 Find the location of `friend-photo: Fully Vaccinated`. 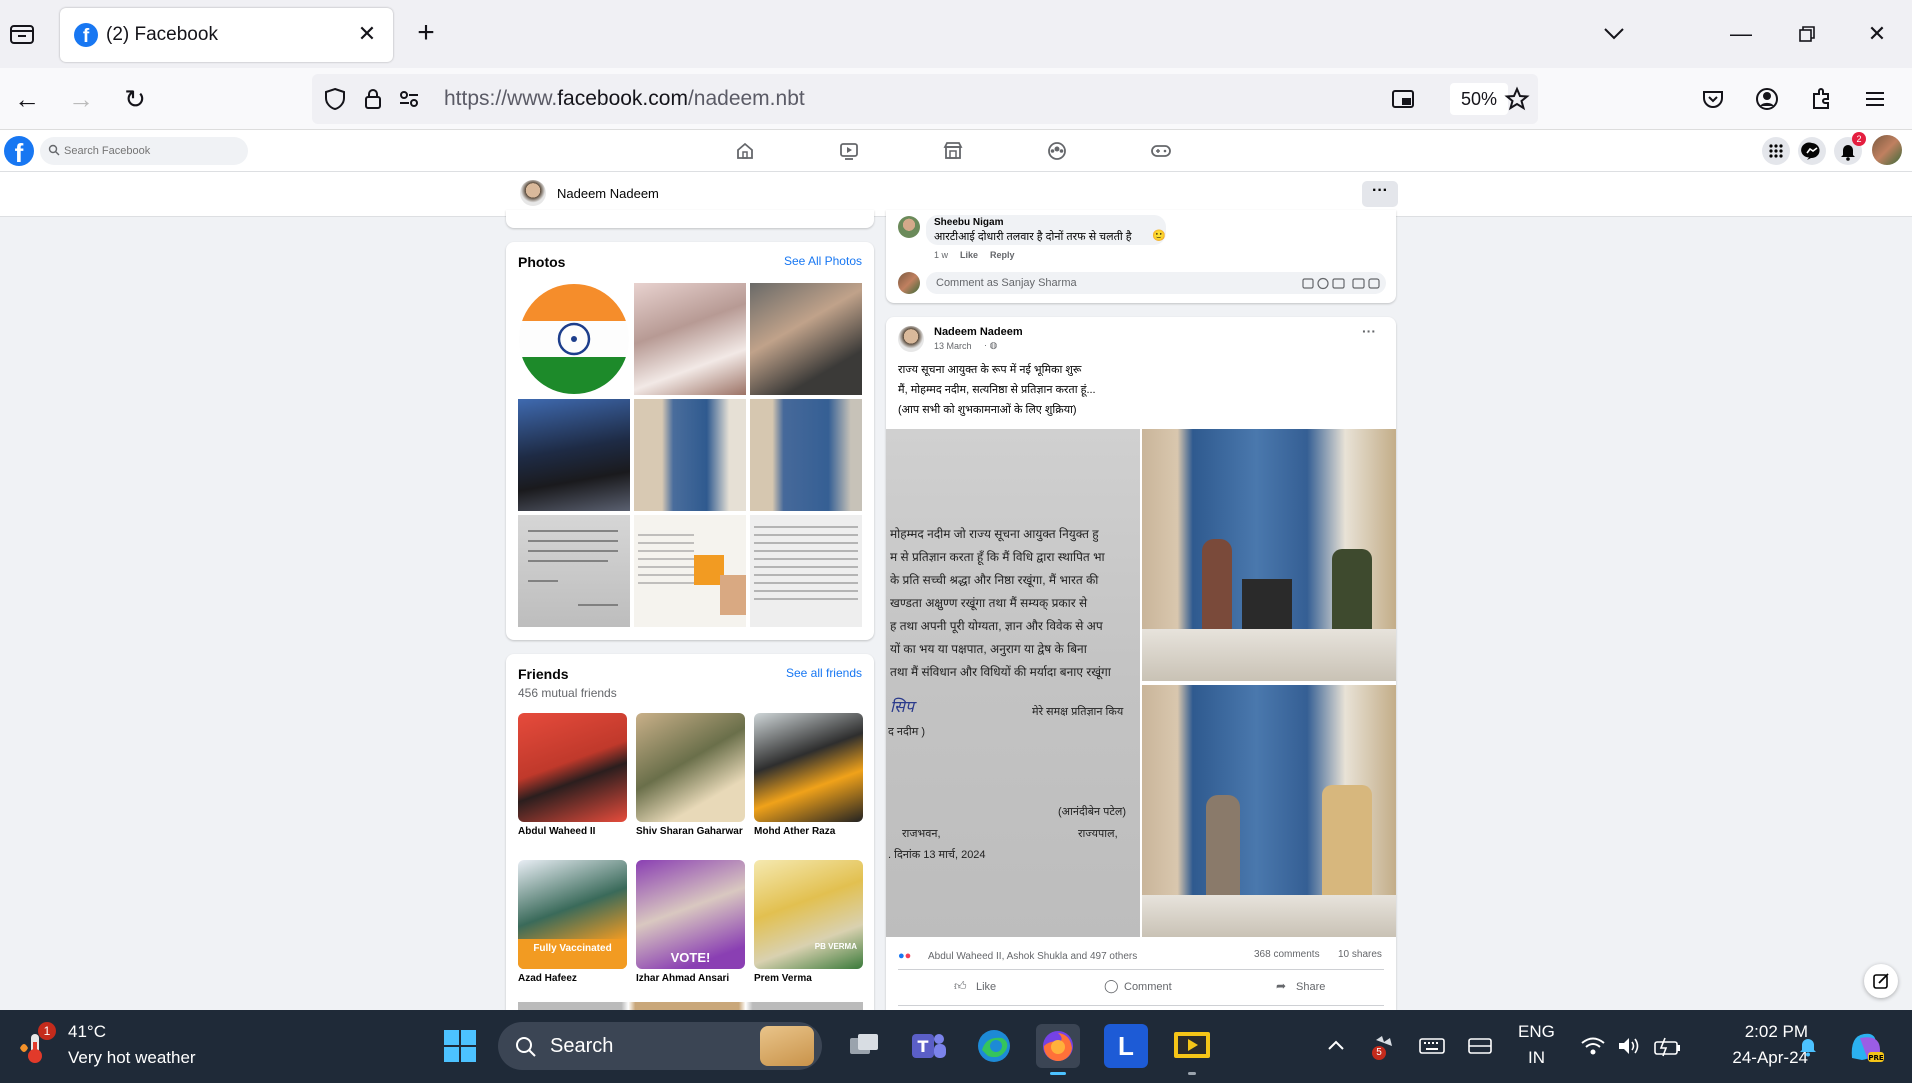

friend-photo: Fully Vaccinated is located at coordinates (572, 914).